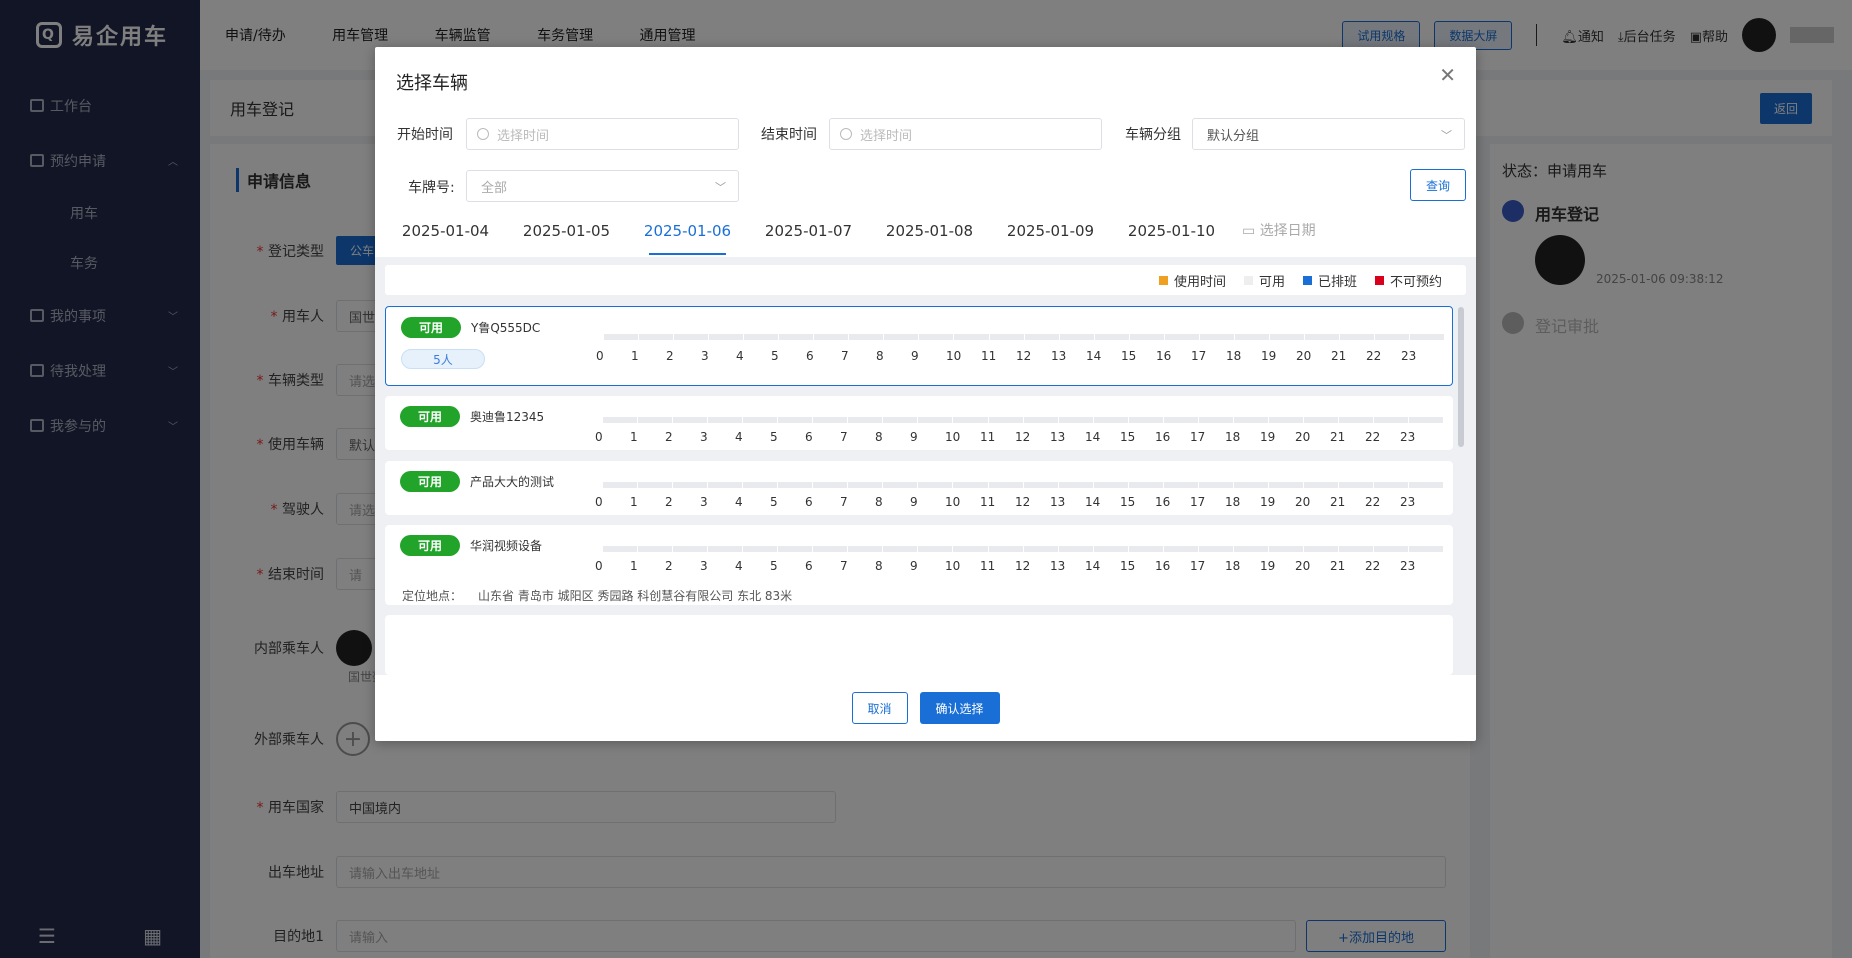 The width and height of the screenshot is (1852, 958). I want to click on chevron-down-icon: ﹀, so click(720, 187).